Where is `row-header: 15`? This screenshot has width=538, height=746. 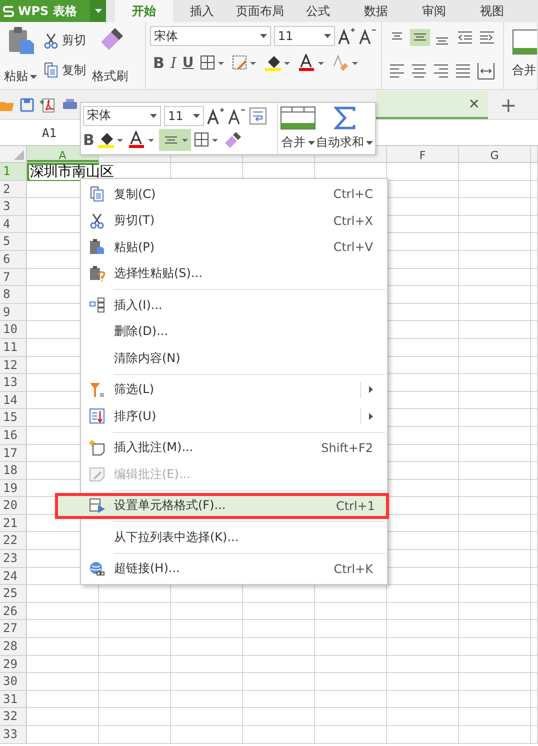
row-header: 15 is located at coordinates (13, 418).